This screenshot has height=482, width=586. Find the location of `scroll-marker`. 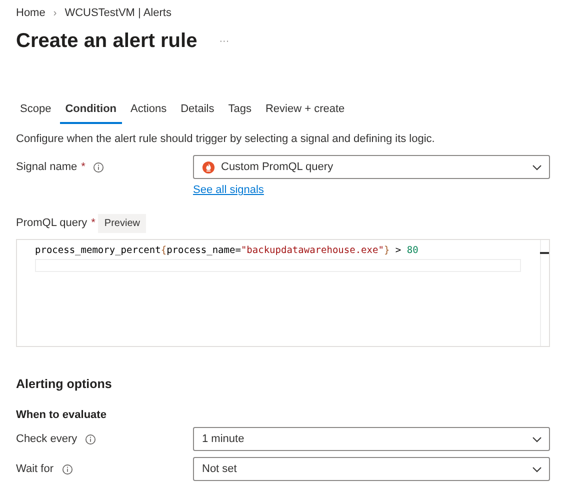

scroll-marker is located at coordinates (544, 253).